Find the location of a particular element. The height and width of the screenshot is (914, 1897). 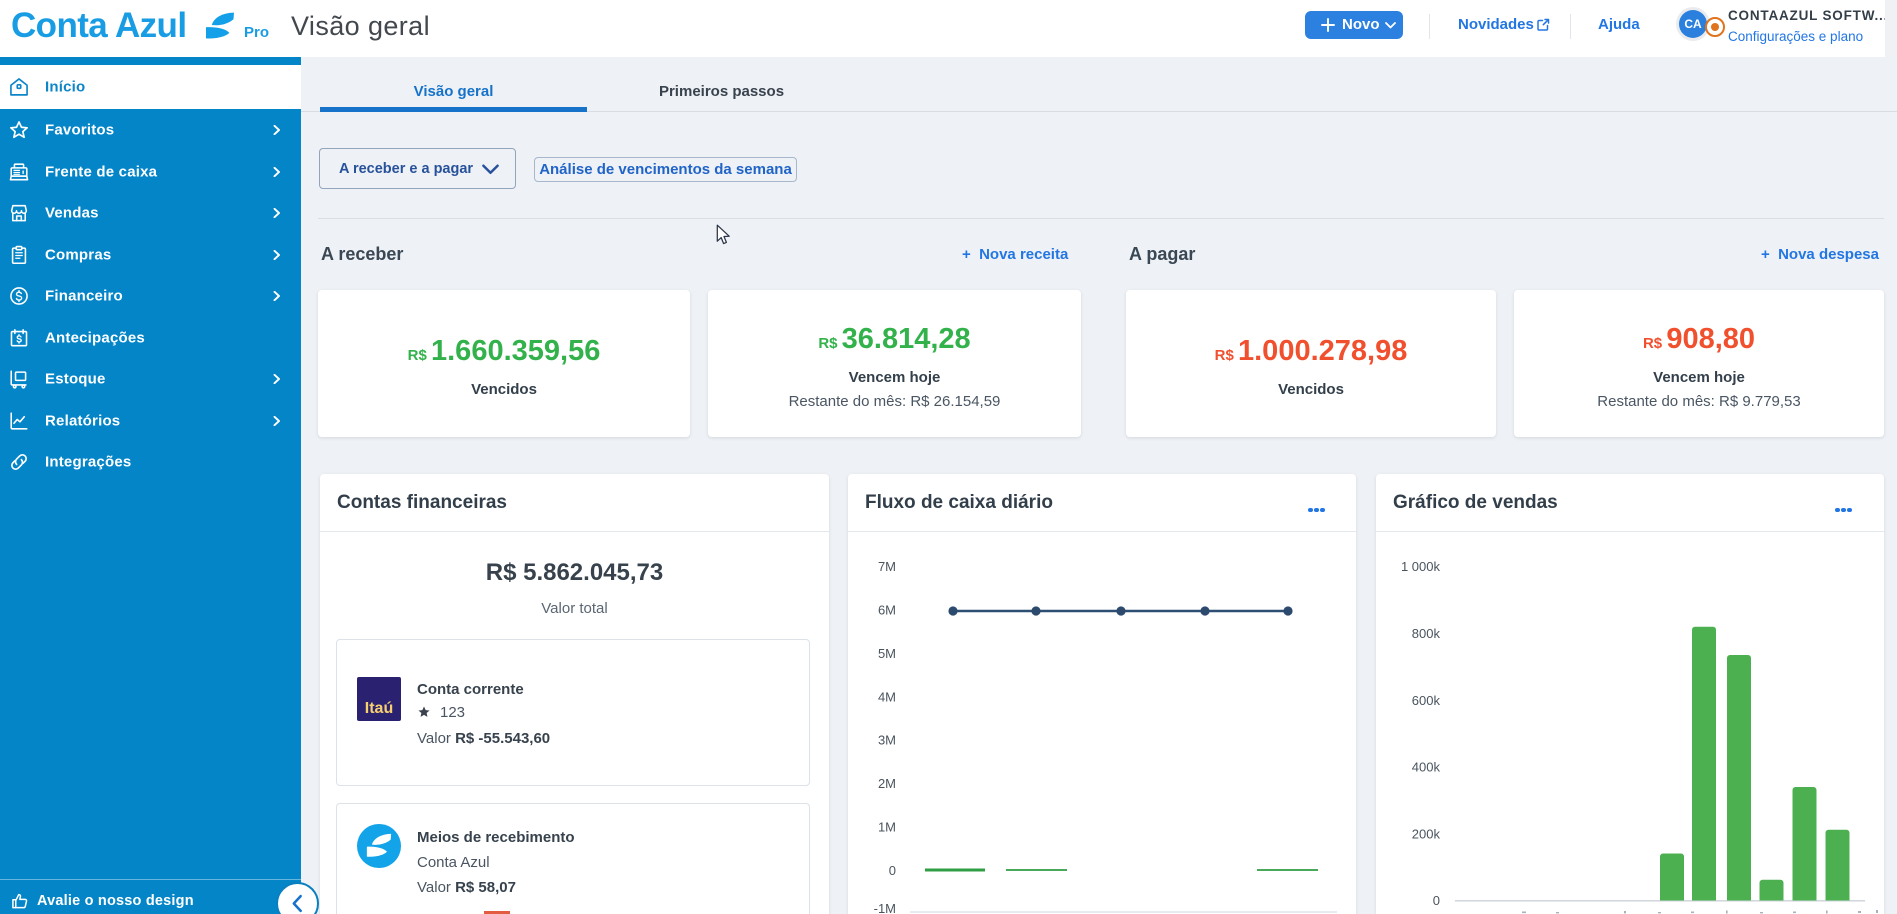

svg-text: 4M is located at coordinates (887, 696).